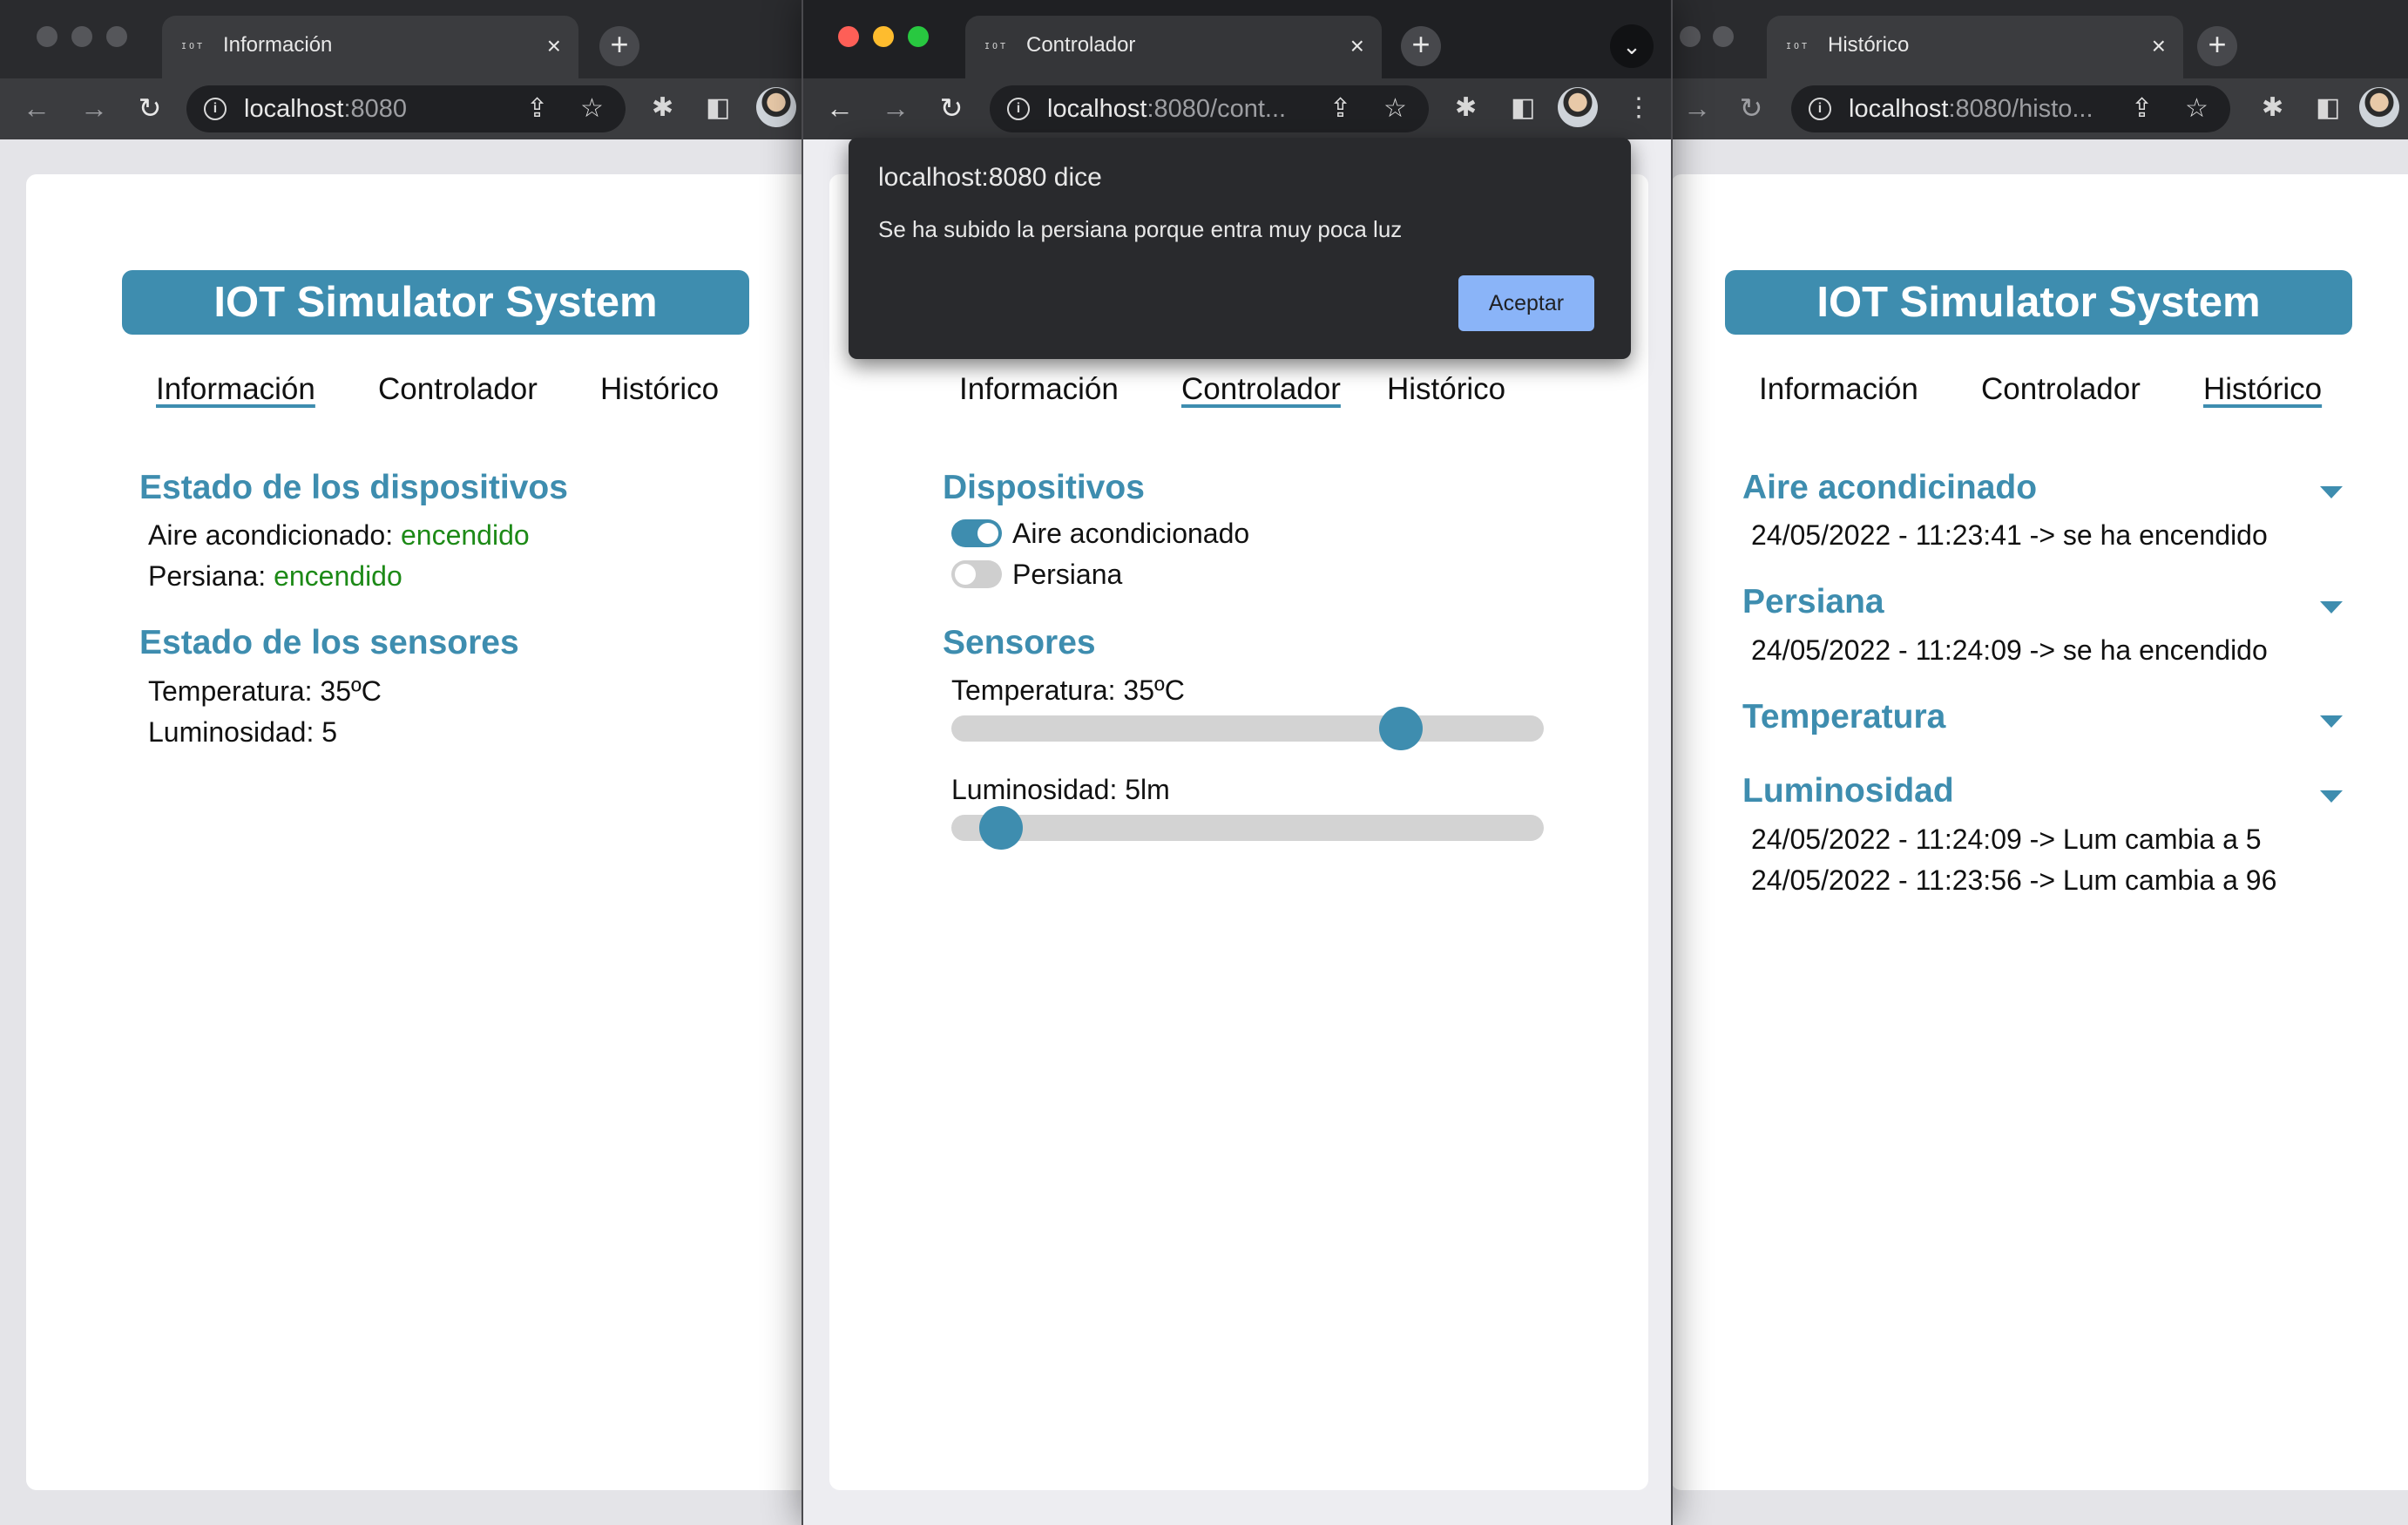 This screenshot has width=2408, height=1525. I want to click on air-status-value: encendido, so click(465, 535).